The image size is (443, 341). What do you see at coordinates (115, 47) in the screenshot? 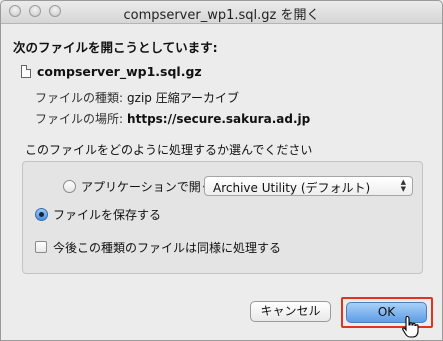
I see `dialog-heading: 次のファイルを開こうとしています:` at bounding box center [115, 47].